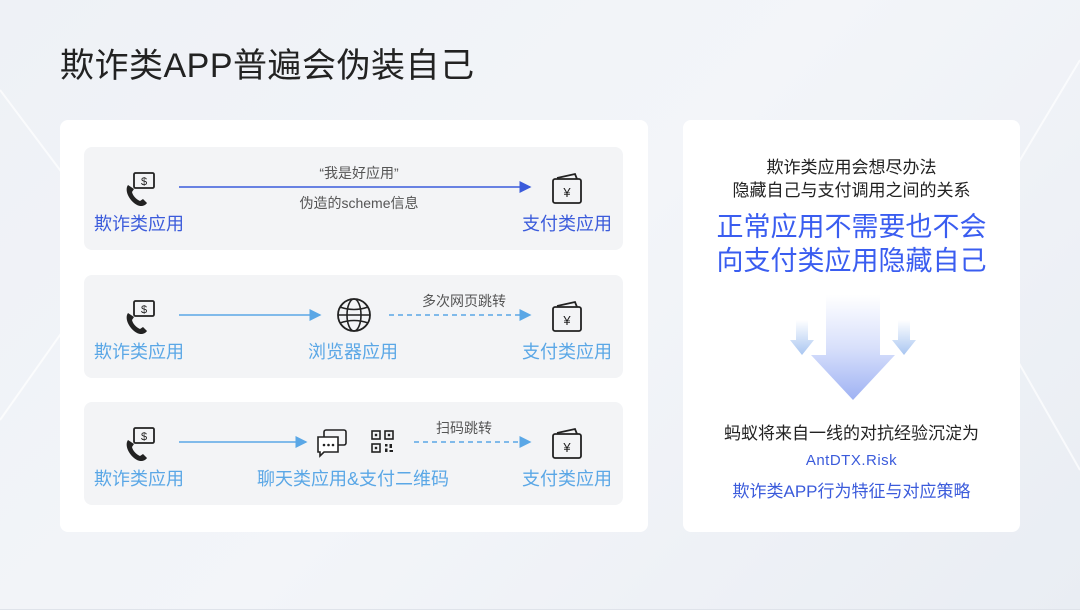  I want to click on page-title: 欺诈类APP普遍会伪装自己, so click(267, 66).